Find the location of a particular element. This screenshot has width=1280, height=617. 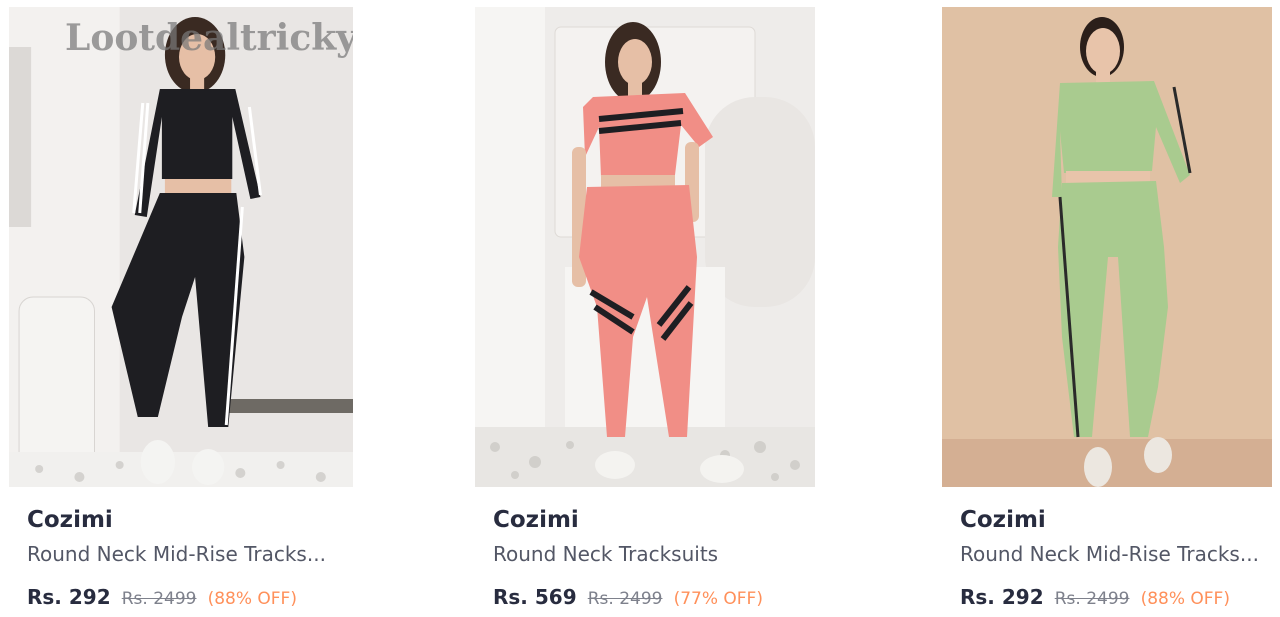

product-price: Rs. 569 is located at coordinates (535, 597).